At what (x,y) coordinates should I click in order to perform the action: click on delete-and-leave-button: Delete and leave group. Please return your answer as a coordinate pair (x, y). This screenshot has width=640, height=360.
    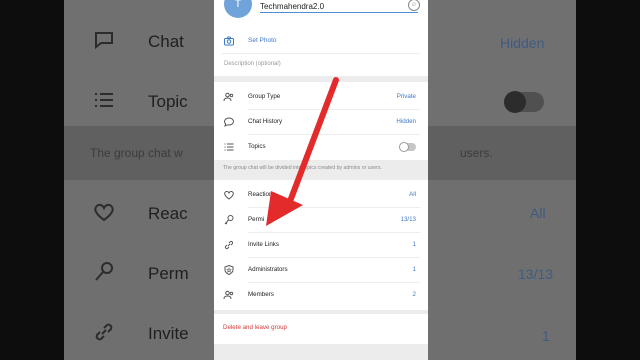
    Looking at the image, I should click on (255, 327).